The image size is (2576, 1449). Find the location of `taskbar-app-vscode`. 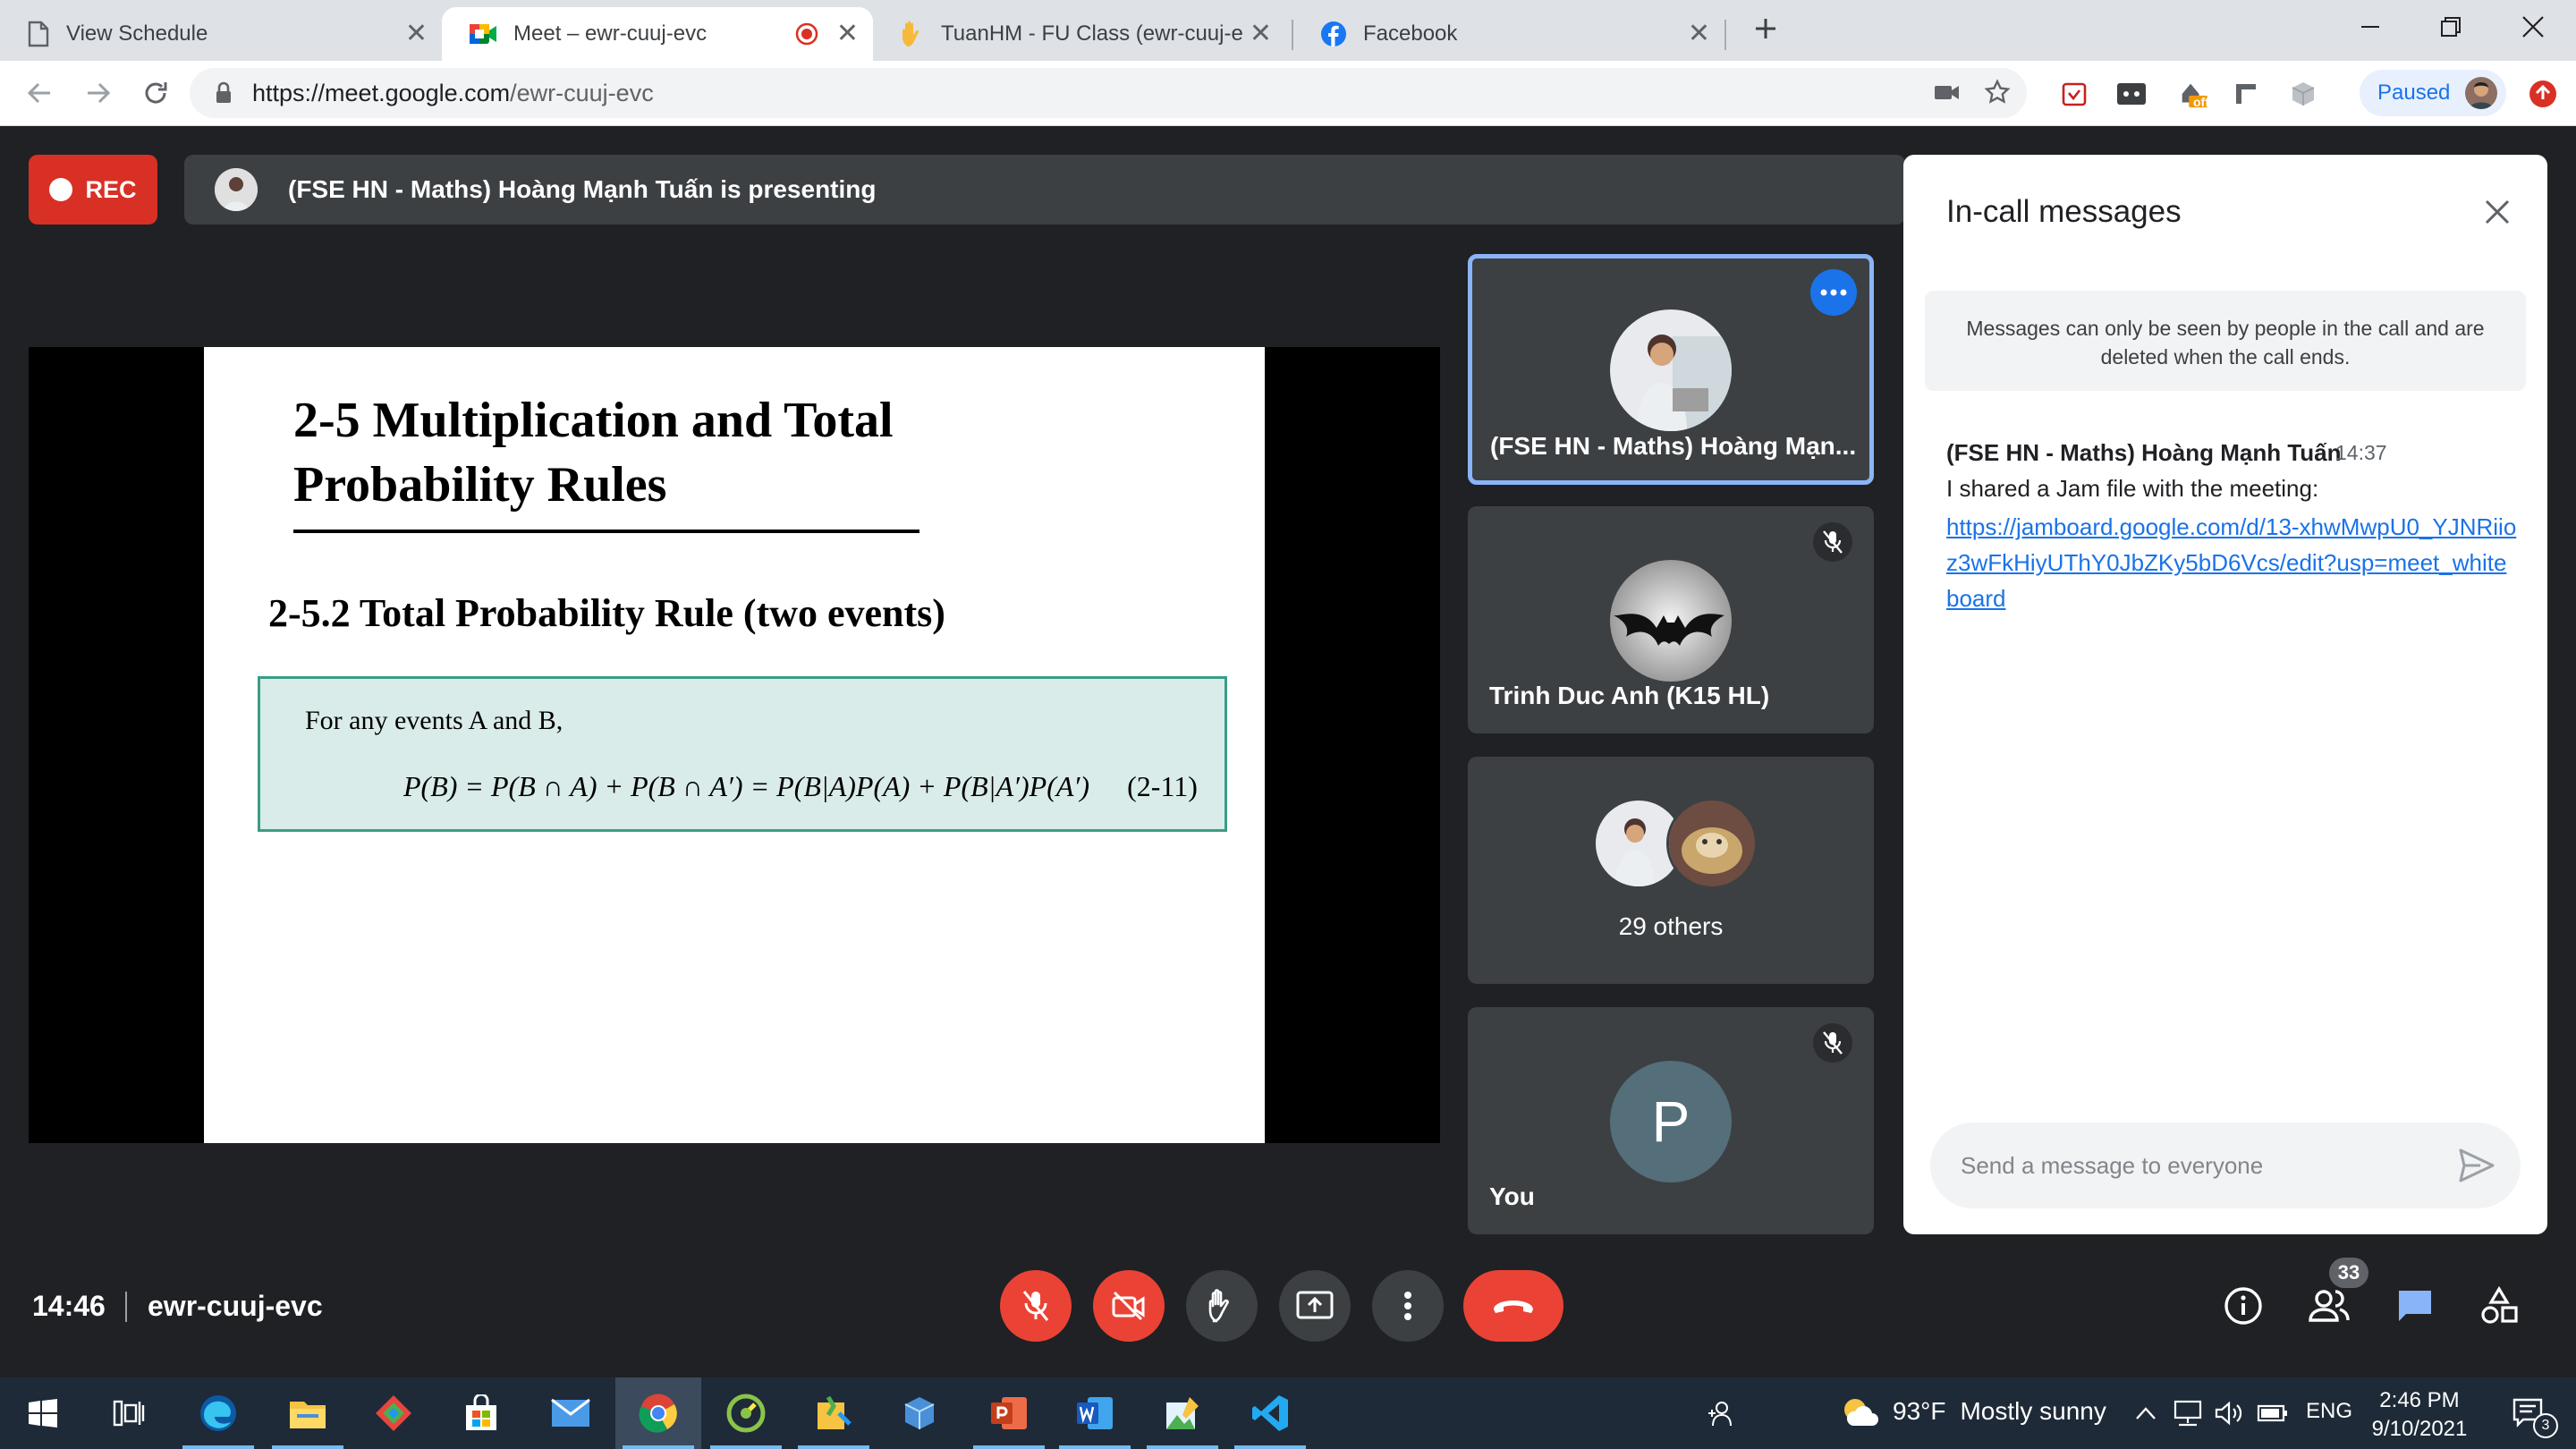

taskbar-app-vscode is located at coordinates (1270, 1413).